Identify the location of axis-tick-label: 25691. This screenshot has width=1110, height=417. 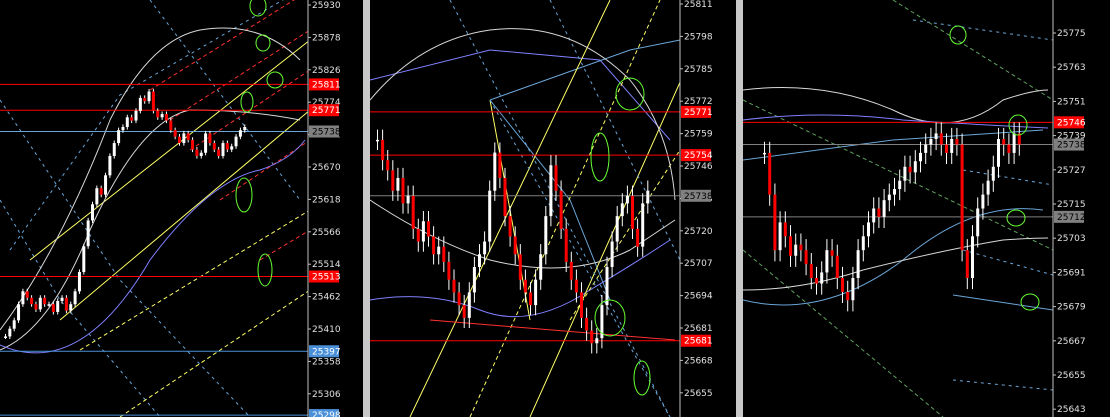
(1071, 273).